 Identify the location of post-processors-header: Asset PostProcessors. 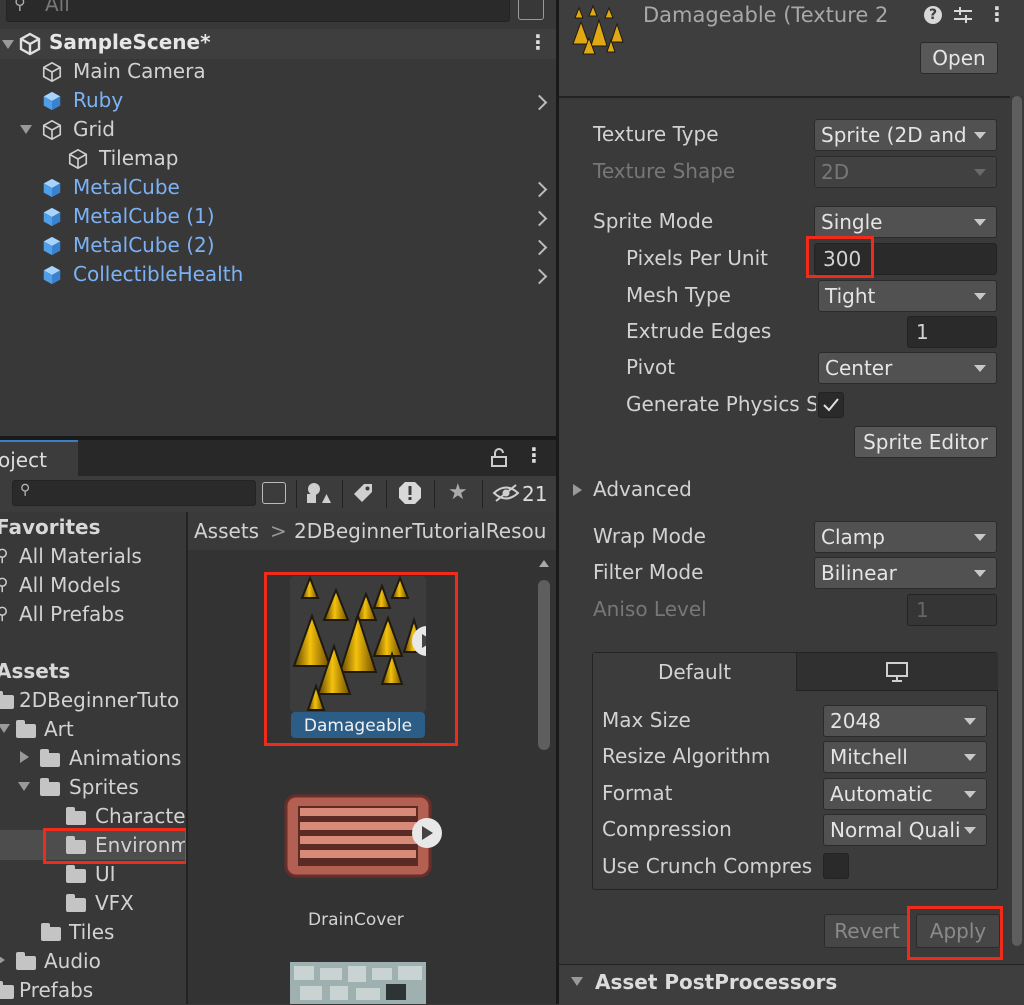
(791, 984).